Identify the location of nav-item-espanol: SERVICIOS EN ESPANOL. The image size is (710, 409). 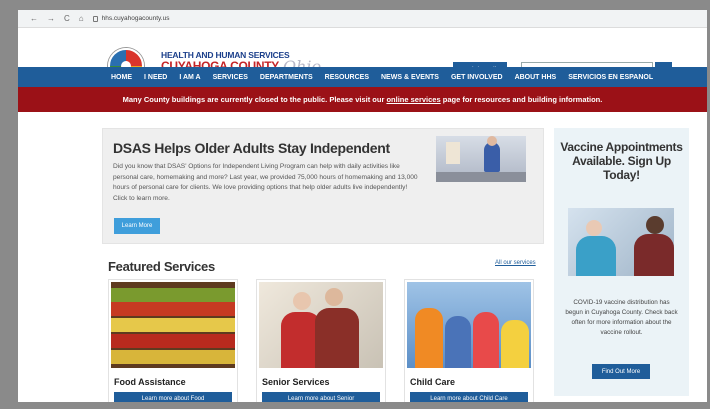
(610, 77).